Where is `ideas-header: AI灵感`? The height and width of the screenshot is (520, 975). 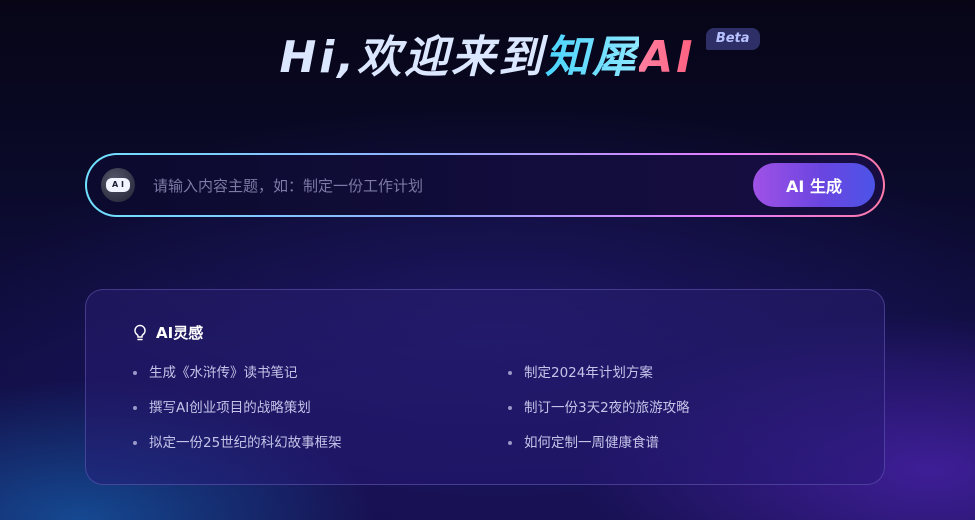 ideas-header: AI灵感 is located at coordinates (167, 332).